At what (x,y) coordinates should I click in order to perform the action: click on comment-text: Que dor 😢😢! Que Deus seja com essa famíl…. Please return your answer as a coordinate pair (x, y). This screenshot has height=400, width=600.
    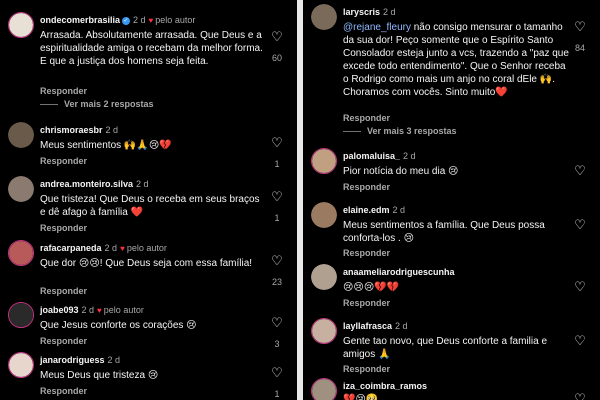
    Looking at the image, I should click on (146, 263).